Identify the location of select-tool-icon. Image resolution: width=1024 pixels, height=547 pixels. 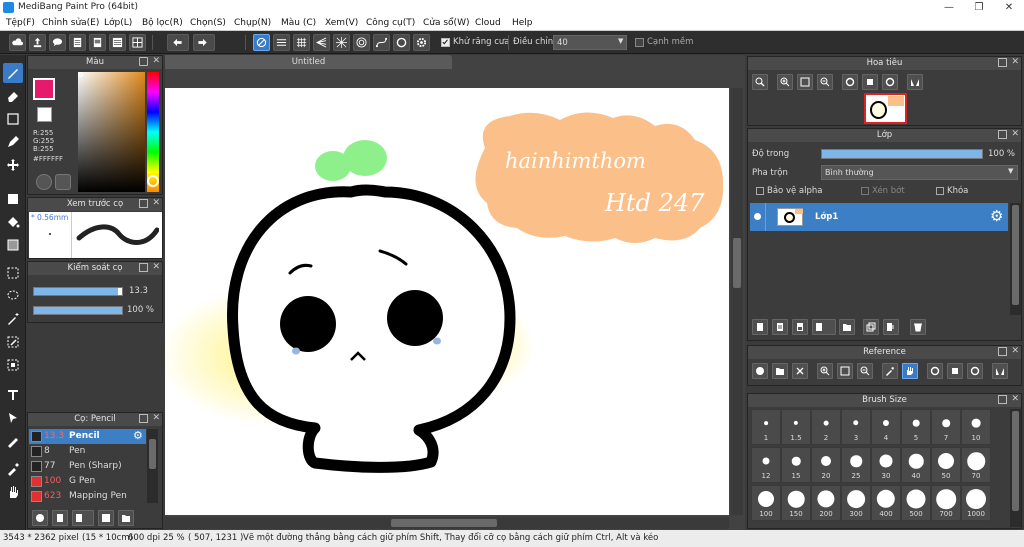
(13, 273).